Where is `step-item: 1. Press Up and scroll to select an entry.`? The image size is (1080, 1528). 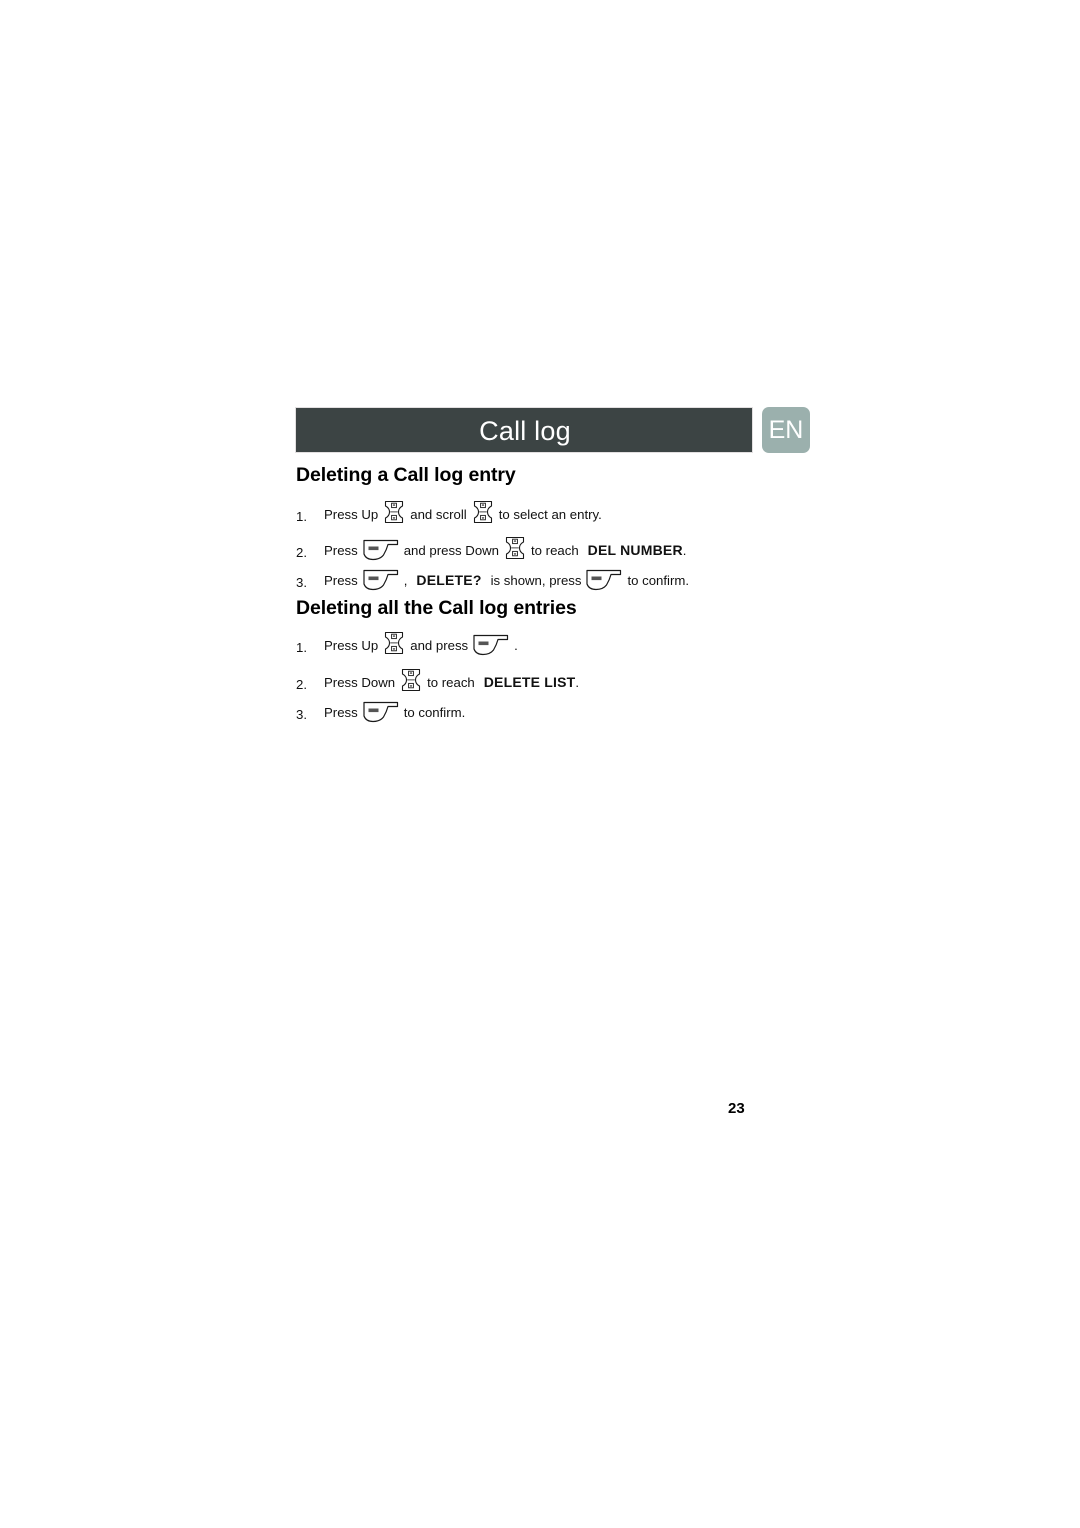 step-item: 1. Press Up and scroll to select an entry. is located at coordinates (449, 514).